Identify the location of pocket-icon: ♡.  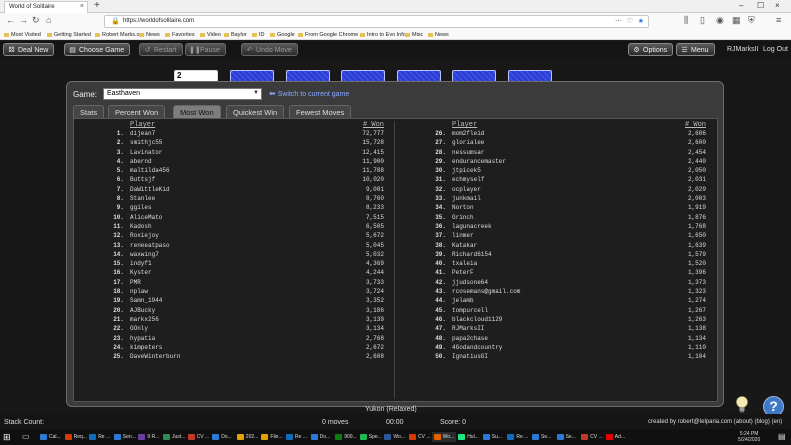
(630, 21).